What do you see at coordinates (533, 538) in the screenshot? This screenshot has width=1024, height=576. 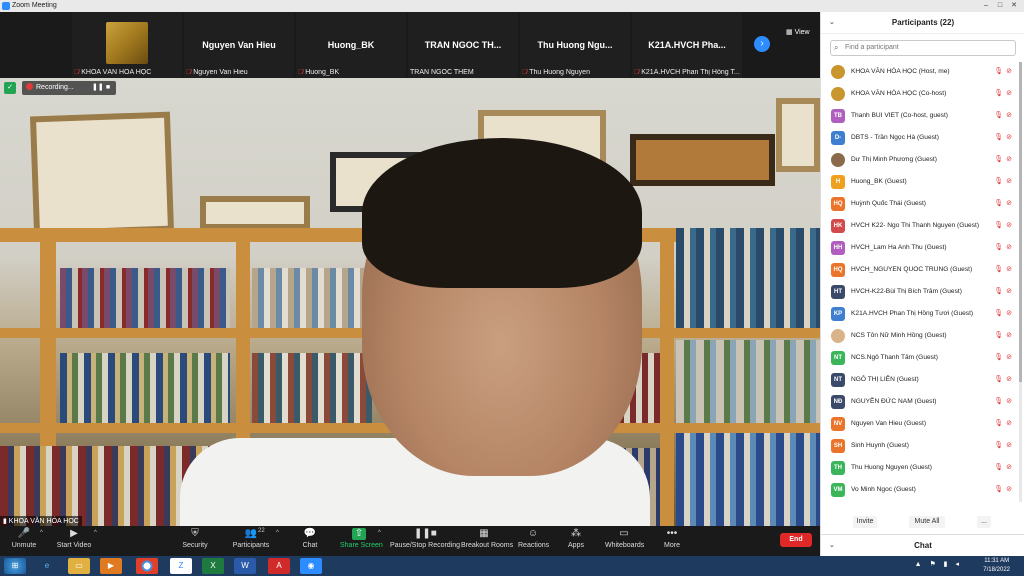 I see `reactions-button: ☺ Reactions` at bounding box center [533, 538].